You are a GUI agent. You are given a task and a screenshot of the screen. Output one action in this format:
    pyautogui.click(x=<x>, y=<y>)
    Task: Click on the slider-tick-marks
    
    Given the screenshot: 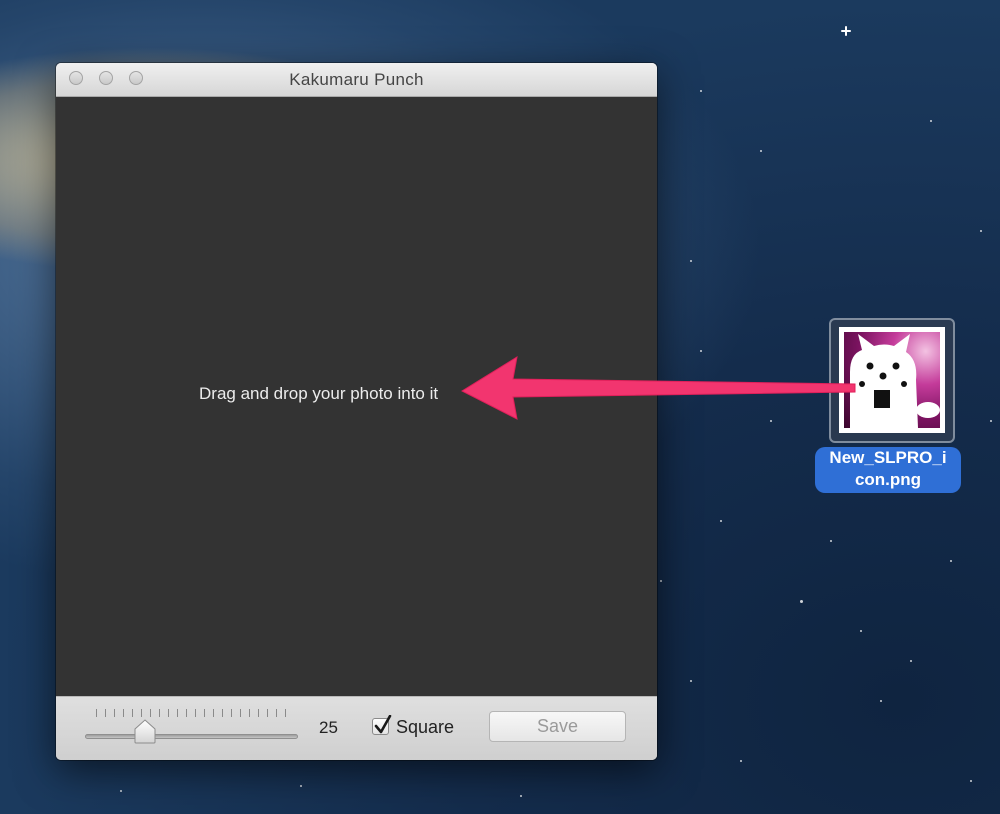 What is the action you would take?
    pyautogui.click(x=194, y=713)
    